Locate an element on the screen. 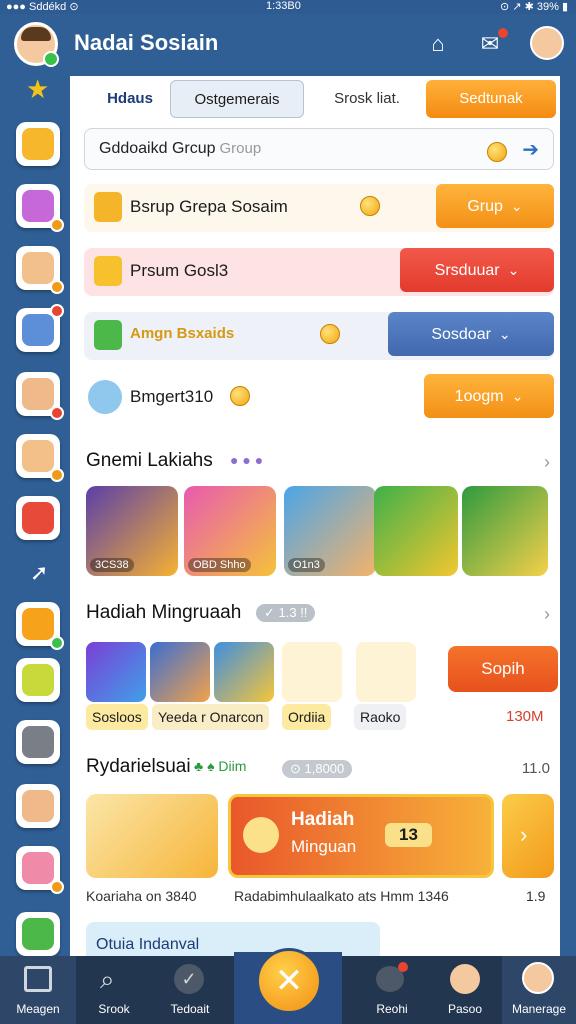 The image size is (576, 1024). search-value: Gddoaikd Grcup is located at coordinates (157, 148).